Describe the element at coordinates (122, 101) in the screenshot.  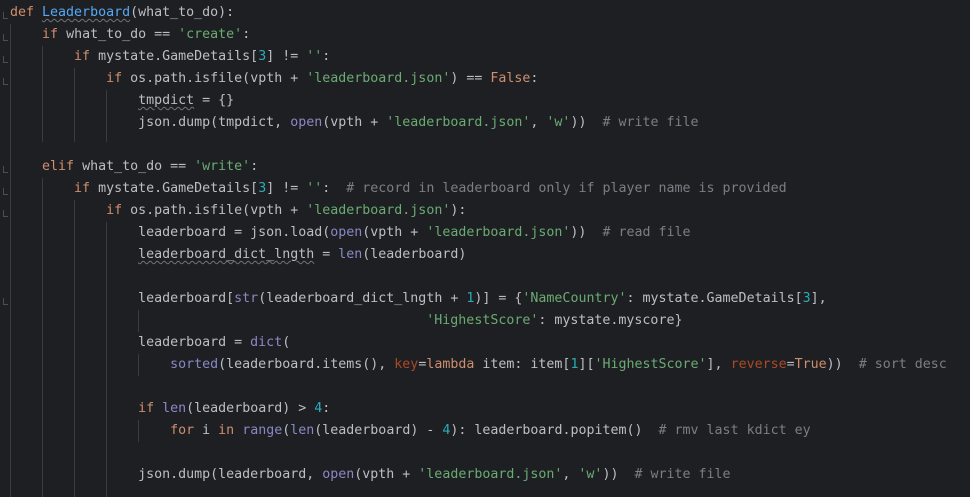
I see `code-line: tmpdict = {}` at that location.